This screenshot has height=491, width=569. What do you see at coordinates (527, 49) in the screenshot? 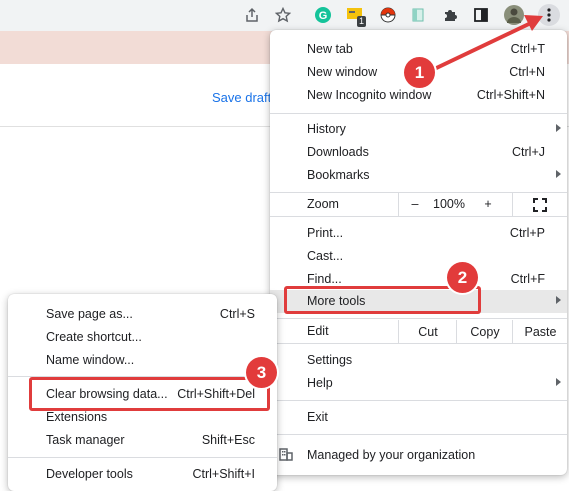
I see `shortcut-label: Ctrl+T` at bounding box center [527, 49].